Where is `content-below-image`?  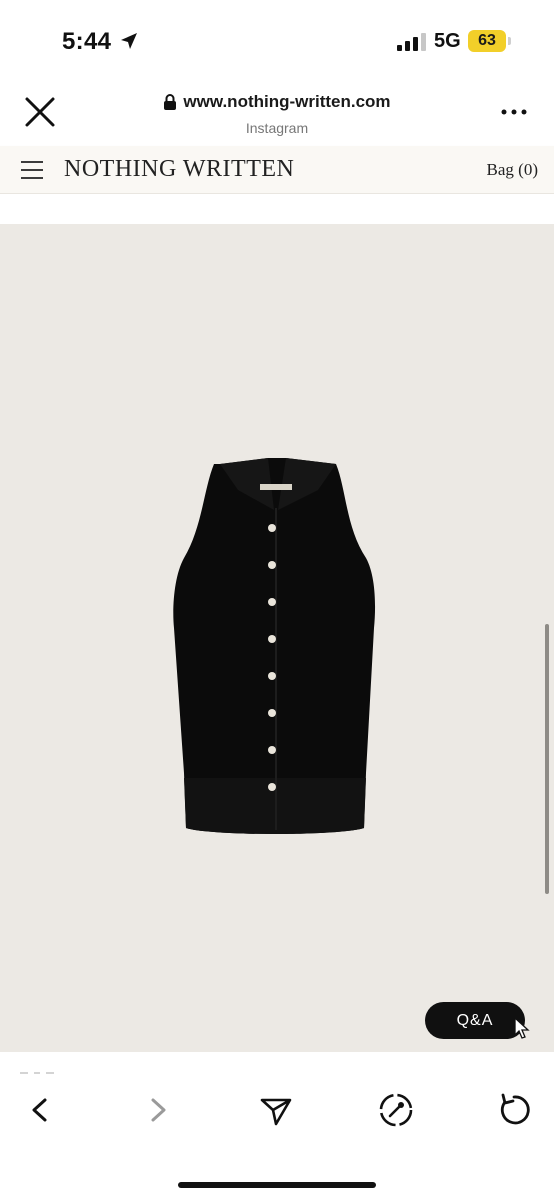 content-below-image is located at coordinates (277, 1067).